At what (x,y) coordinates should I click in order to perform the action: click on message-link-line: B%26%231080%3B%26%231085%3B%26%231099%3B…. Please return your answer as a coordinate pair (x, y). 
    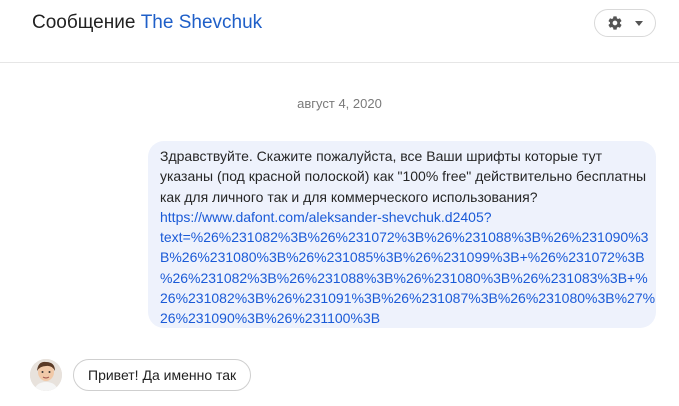
    Looking at the image, I should click on (403, 257).